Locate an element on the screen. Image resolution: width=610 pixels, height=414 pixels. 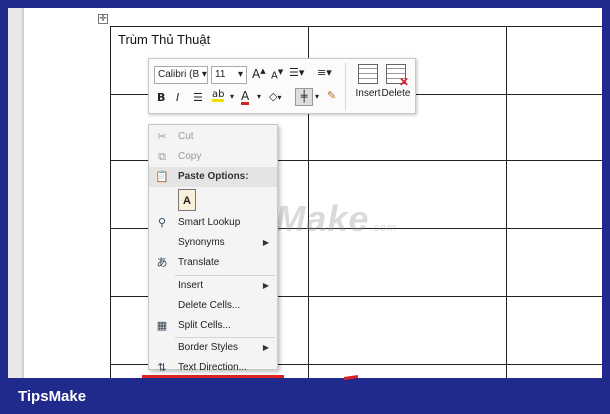
red-mark-annotation is located at coordinates (351, 377).